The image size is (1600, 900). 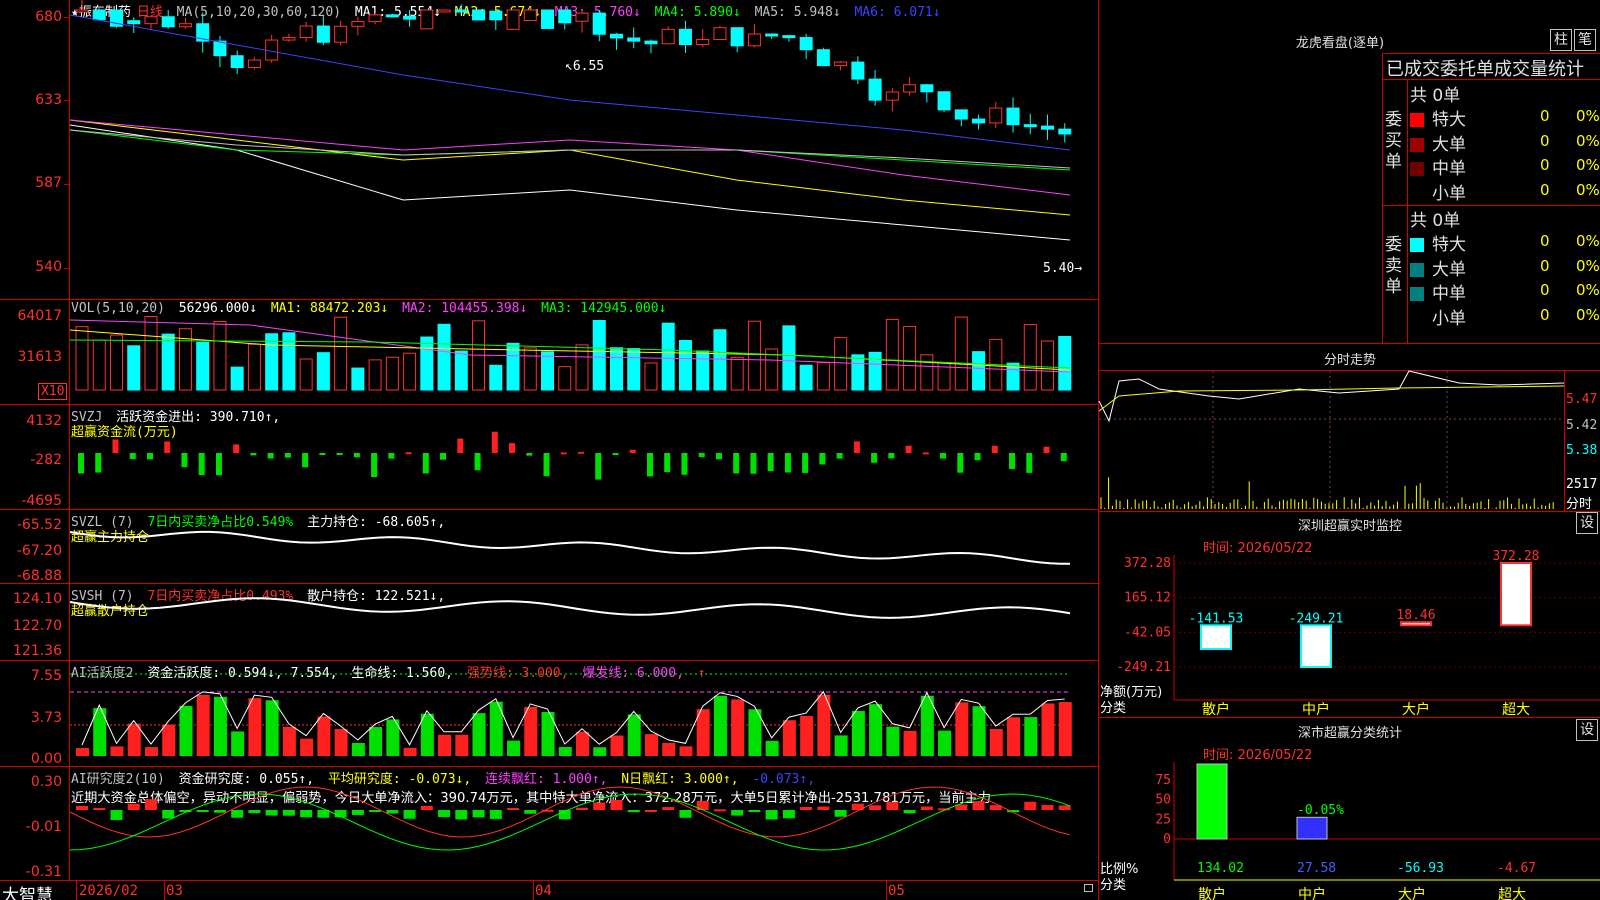 What do you see at coordinates (1088, 888) in the screenshot?
I see `lock-icon` at bounding box center [1088, 888].